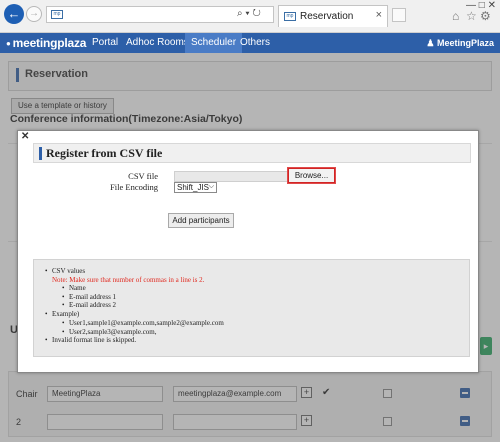  What do you see at coordinates (92, 305) in the screenshot?
I see `help-field: E-mail address 2` at bounding box center [92, 305].